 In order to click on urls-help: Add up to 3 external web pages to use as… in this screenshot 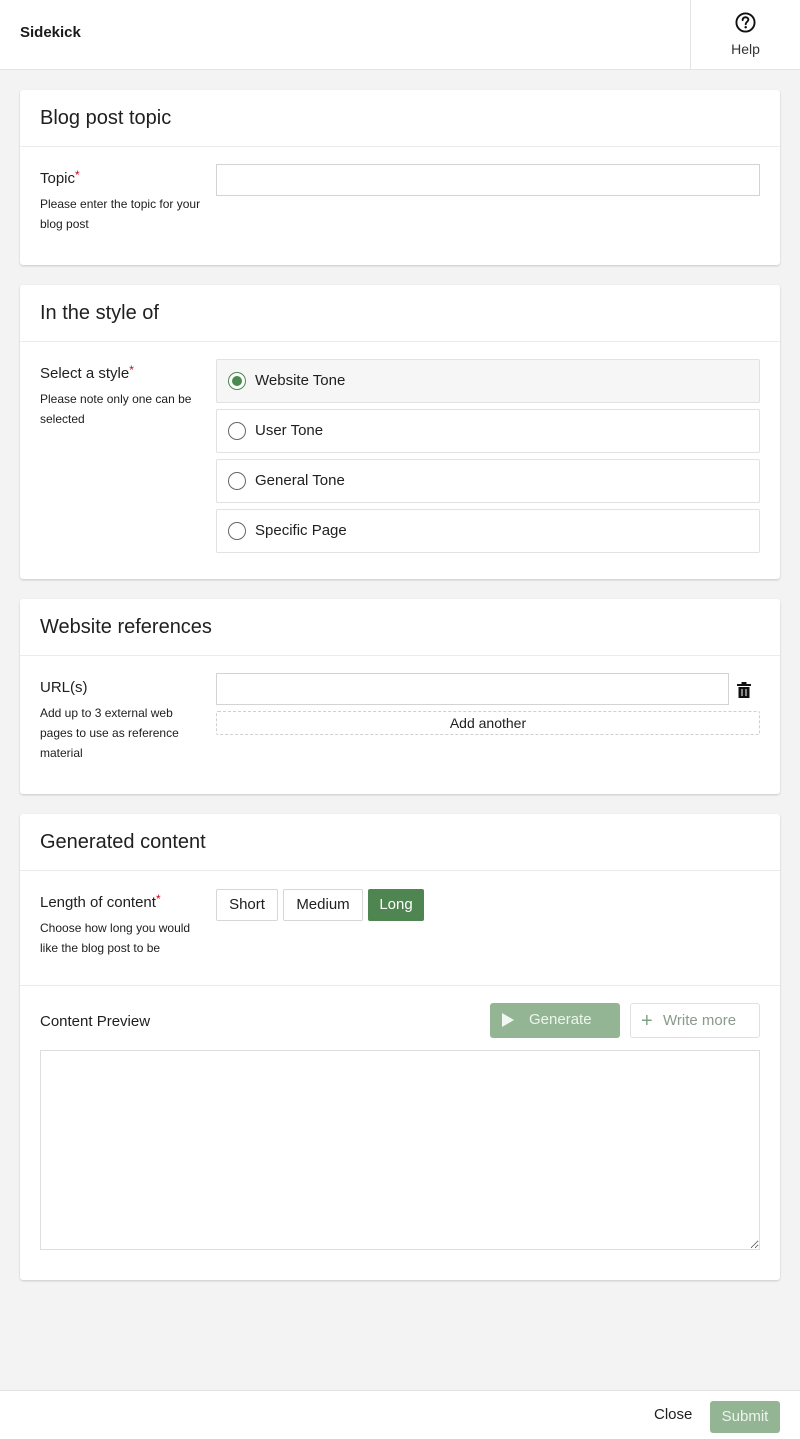, I will do `click(109, 733)`.